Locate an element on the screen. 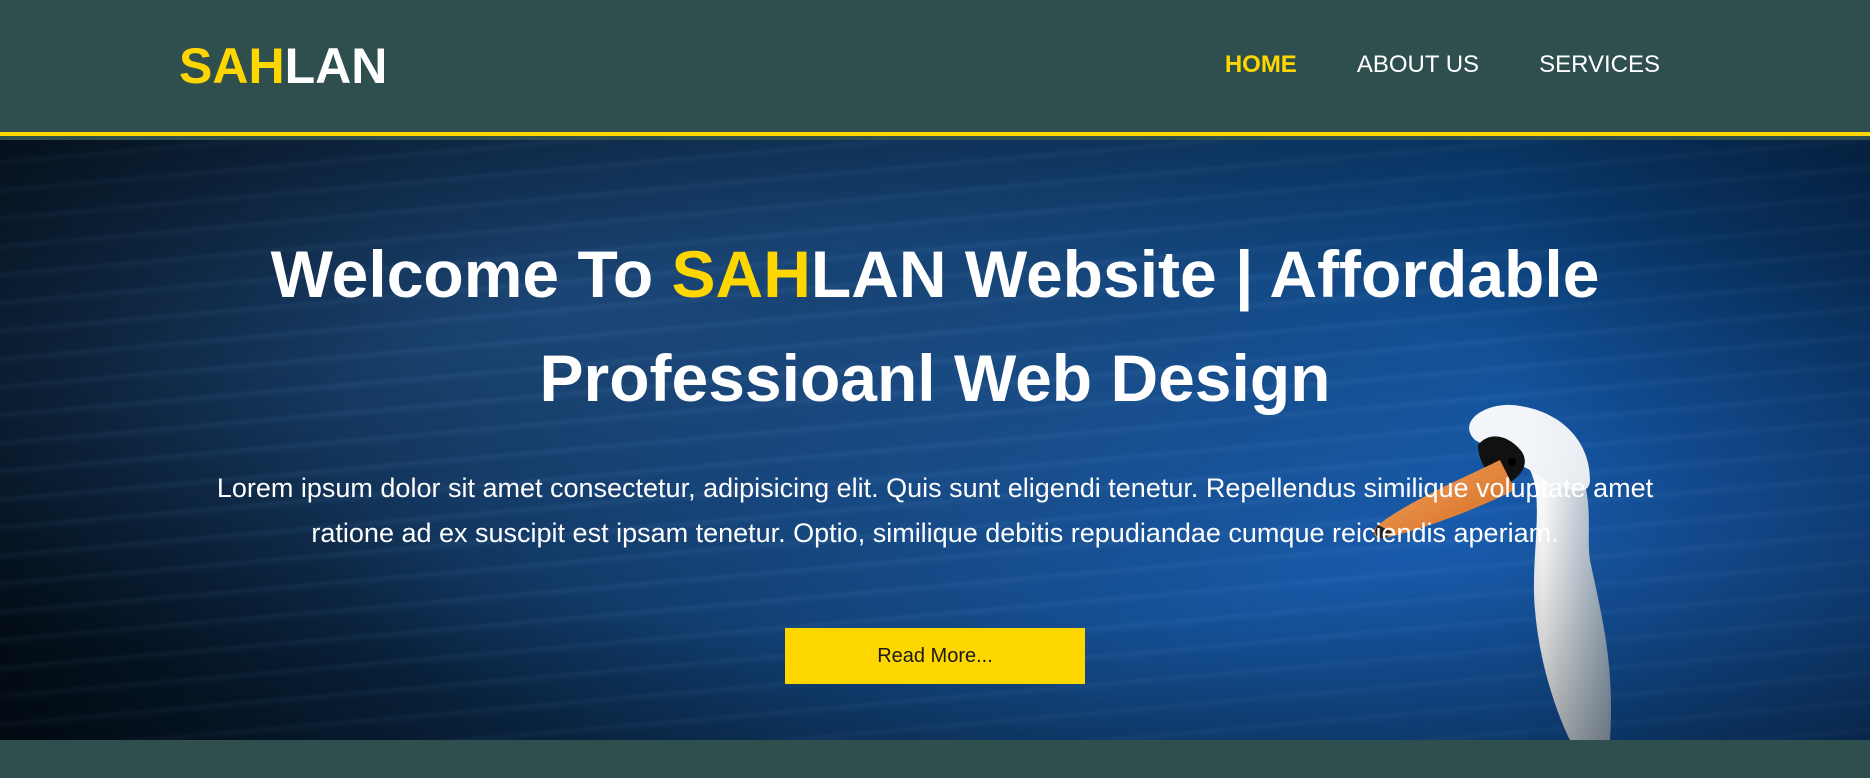 This screenshot has width=1870, height=778. hero-title-prefix: Welcome To is located at coordinates (471, 274).